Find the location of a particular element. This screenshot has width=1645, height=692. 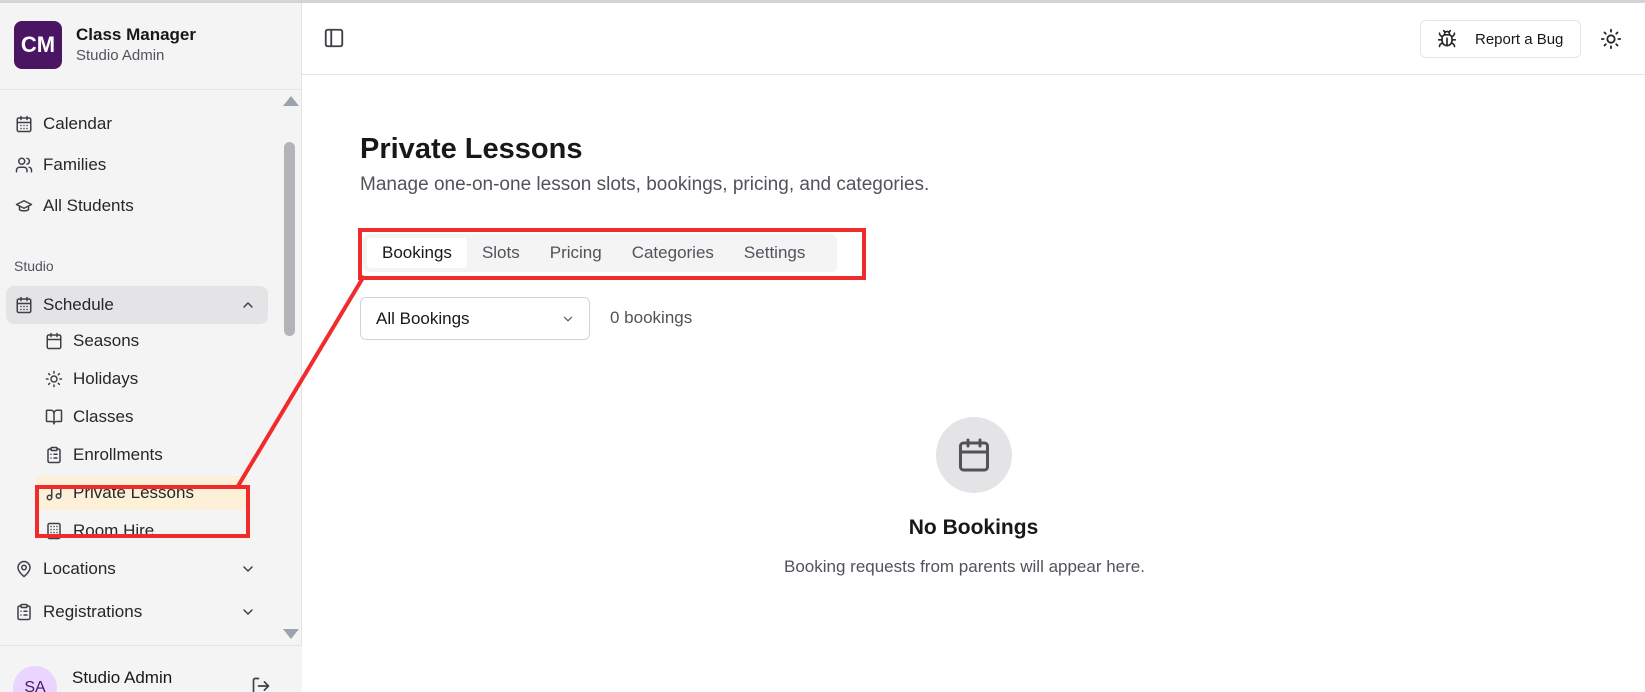

sidebar-item-label: Families is located at coordinates (75, 164).